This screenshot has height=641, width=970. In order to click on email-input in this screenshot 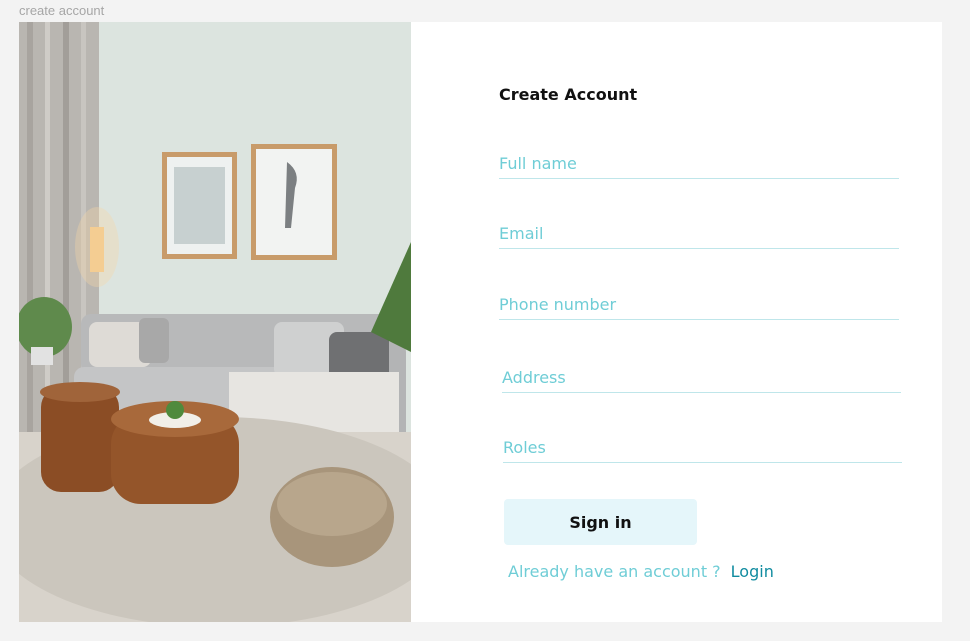, I will do `click(699, 233)`.